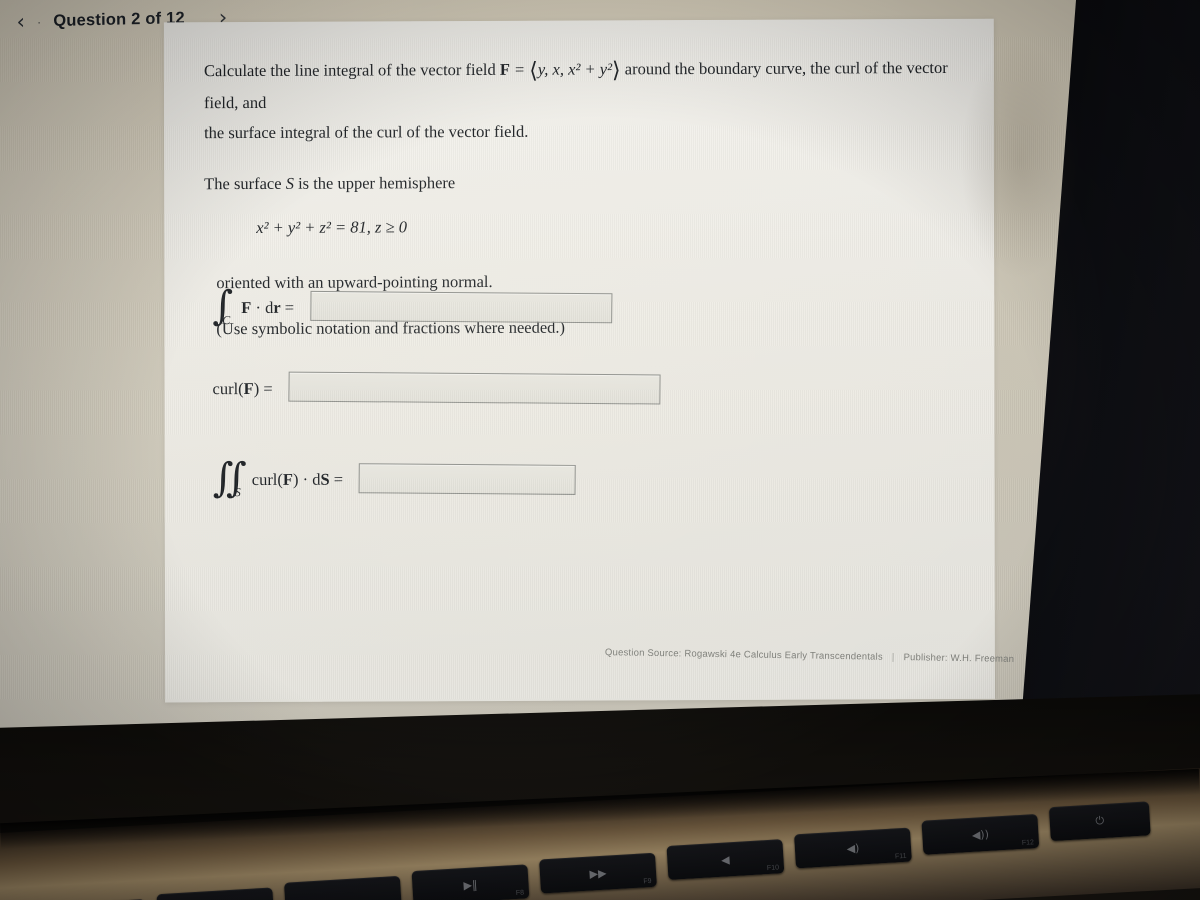 This screenshot has height=900, width=1200. I want to click on key-play-pause: ▶‖ F8, so click(470, 882).